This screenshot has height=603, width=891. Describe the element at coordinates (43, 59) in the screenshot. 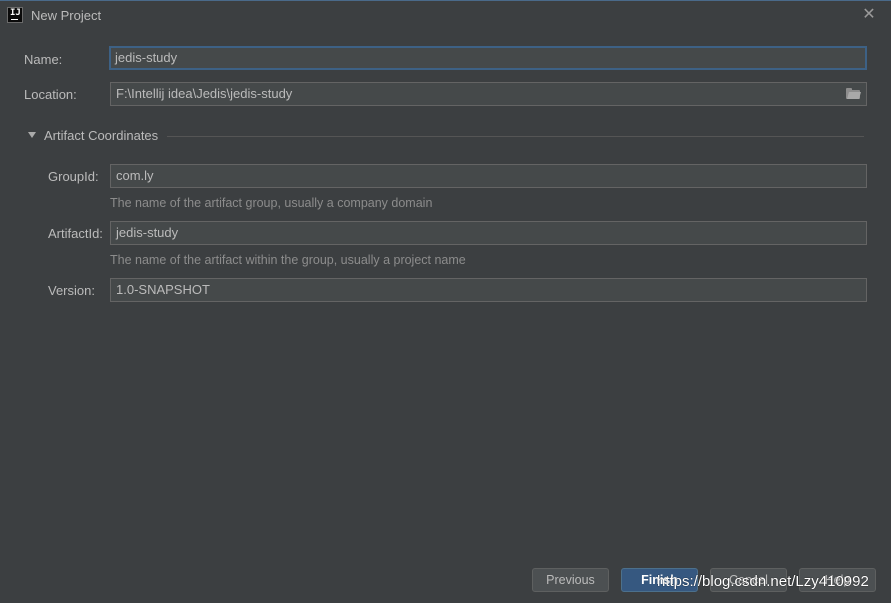

I see `name-label: Name:` at that location.